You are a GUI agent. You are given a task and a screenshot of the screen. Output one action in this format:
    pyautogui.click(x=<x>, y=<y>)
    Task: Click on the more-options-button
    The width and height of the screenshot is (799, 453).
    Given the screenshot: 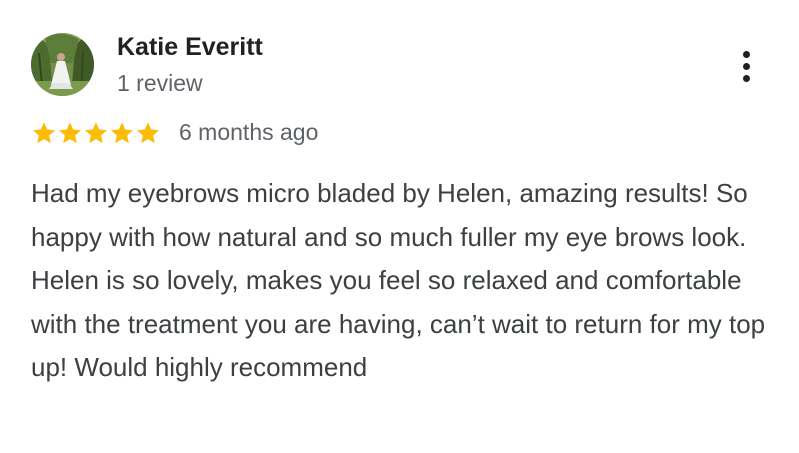 What is the action you would take?
    pyautogui.click(x=746, y=66)
    